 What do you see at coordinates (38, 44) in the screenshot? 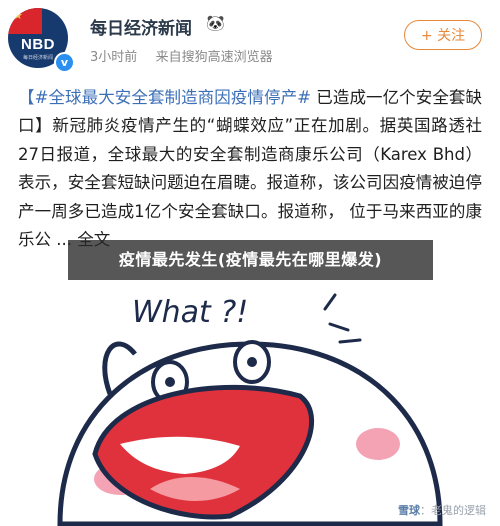
I see `avatar-logo: NBD` at bounding box center [38, 44].